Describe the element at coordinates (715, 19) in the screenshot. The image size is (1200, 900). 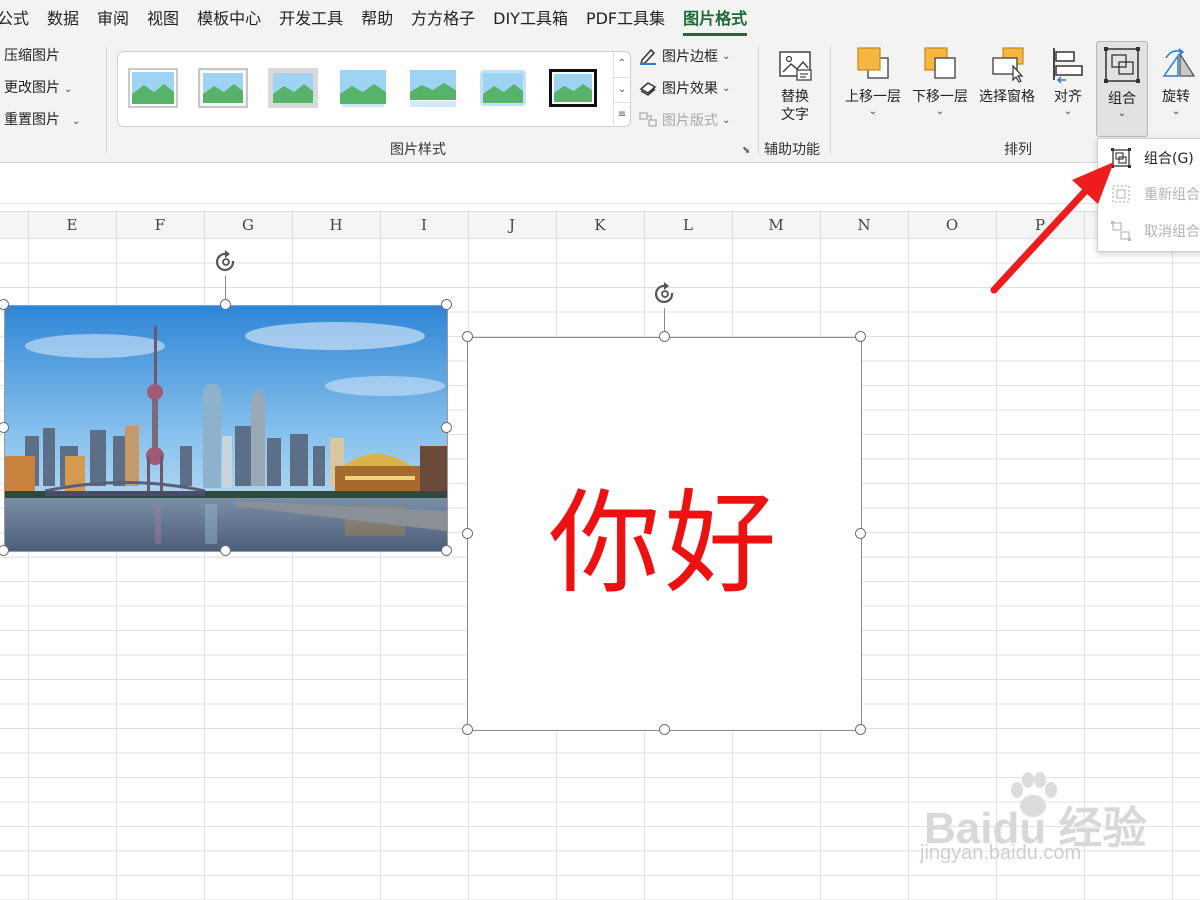
I see `tab-picture-format: 图片格式` at that location.